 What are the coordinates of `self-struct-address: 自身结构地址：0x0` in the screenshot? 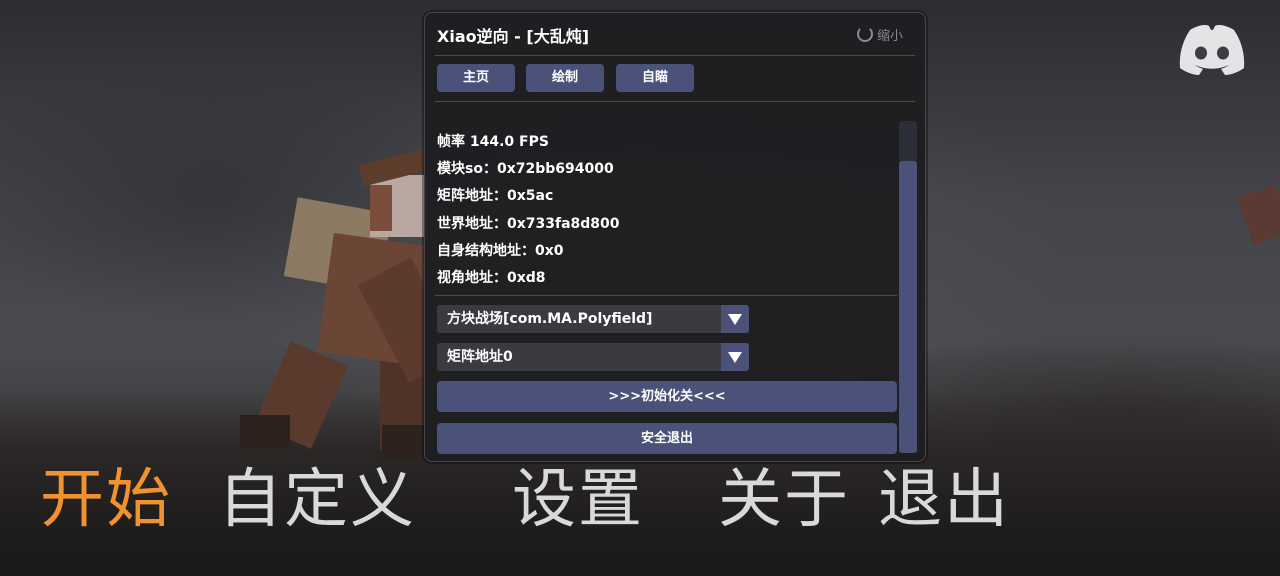 It's located at (500, 250).